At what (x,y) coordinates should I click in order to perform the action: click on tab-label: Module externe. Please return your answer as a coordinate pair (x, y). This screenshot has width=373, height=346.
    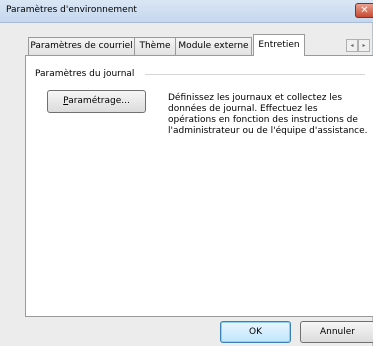
    Looking at the image, I should click on (213, 46).